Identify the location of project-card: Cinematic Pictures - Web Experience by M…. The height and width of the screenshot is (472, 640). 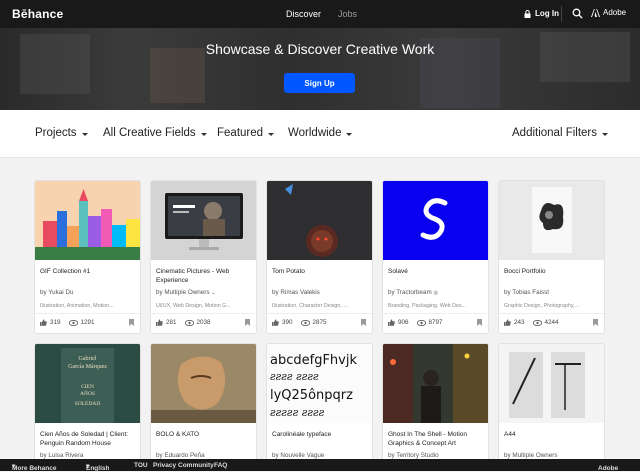
(203, 257).